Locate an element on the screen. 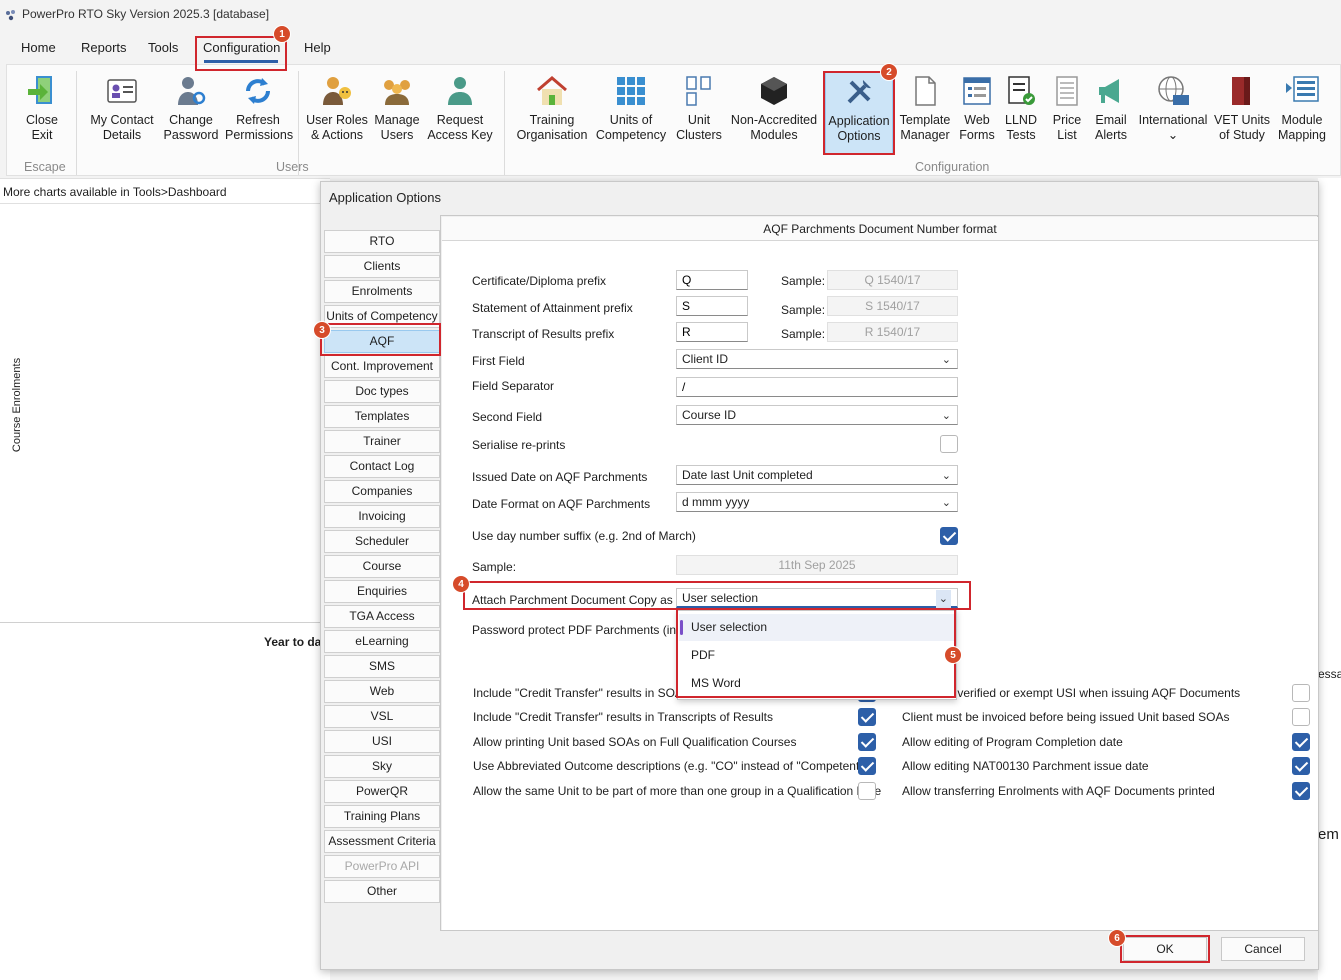 Image resolution: width=1341 pixels, height=980 pixels. nav-cont-improvement: Cont. Improvement is located at coordinates (382, 366).